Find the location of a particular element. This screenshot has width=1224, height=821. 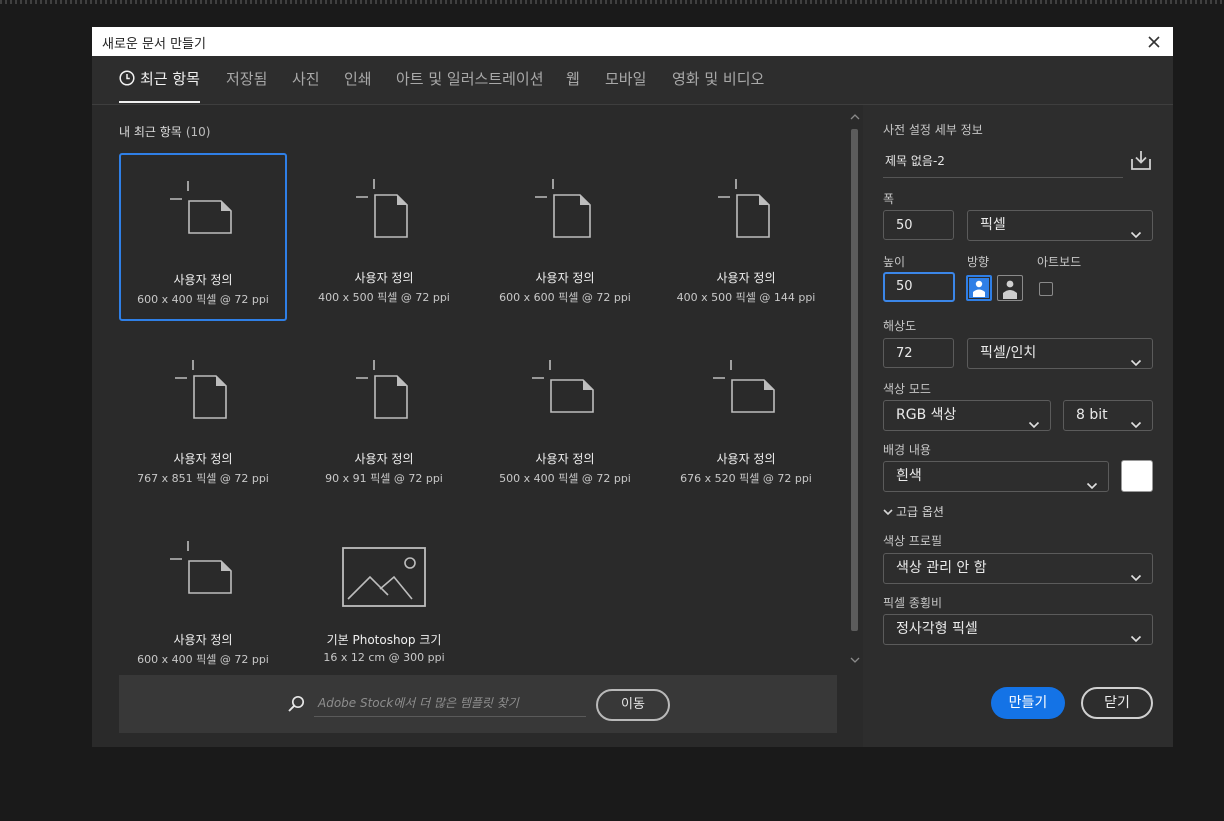

recent-item-dims: 676 x 520 픽셀 @ 72 ppi is located at coordinates (746, 478).